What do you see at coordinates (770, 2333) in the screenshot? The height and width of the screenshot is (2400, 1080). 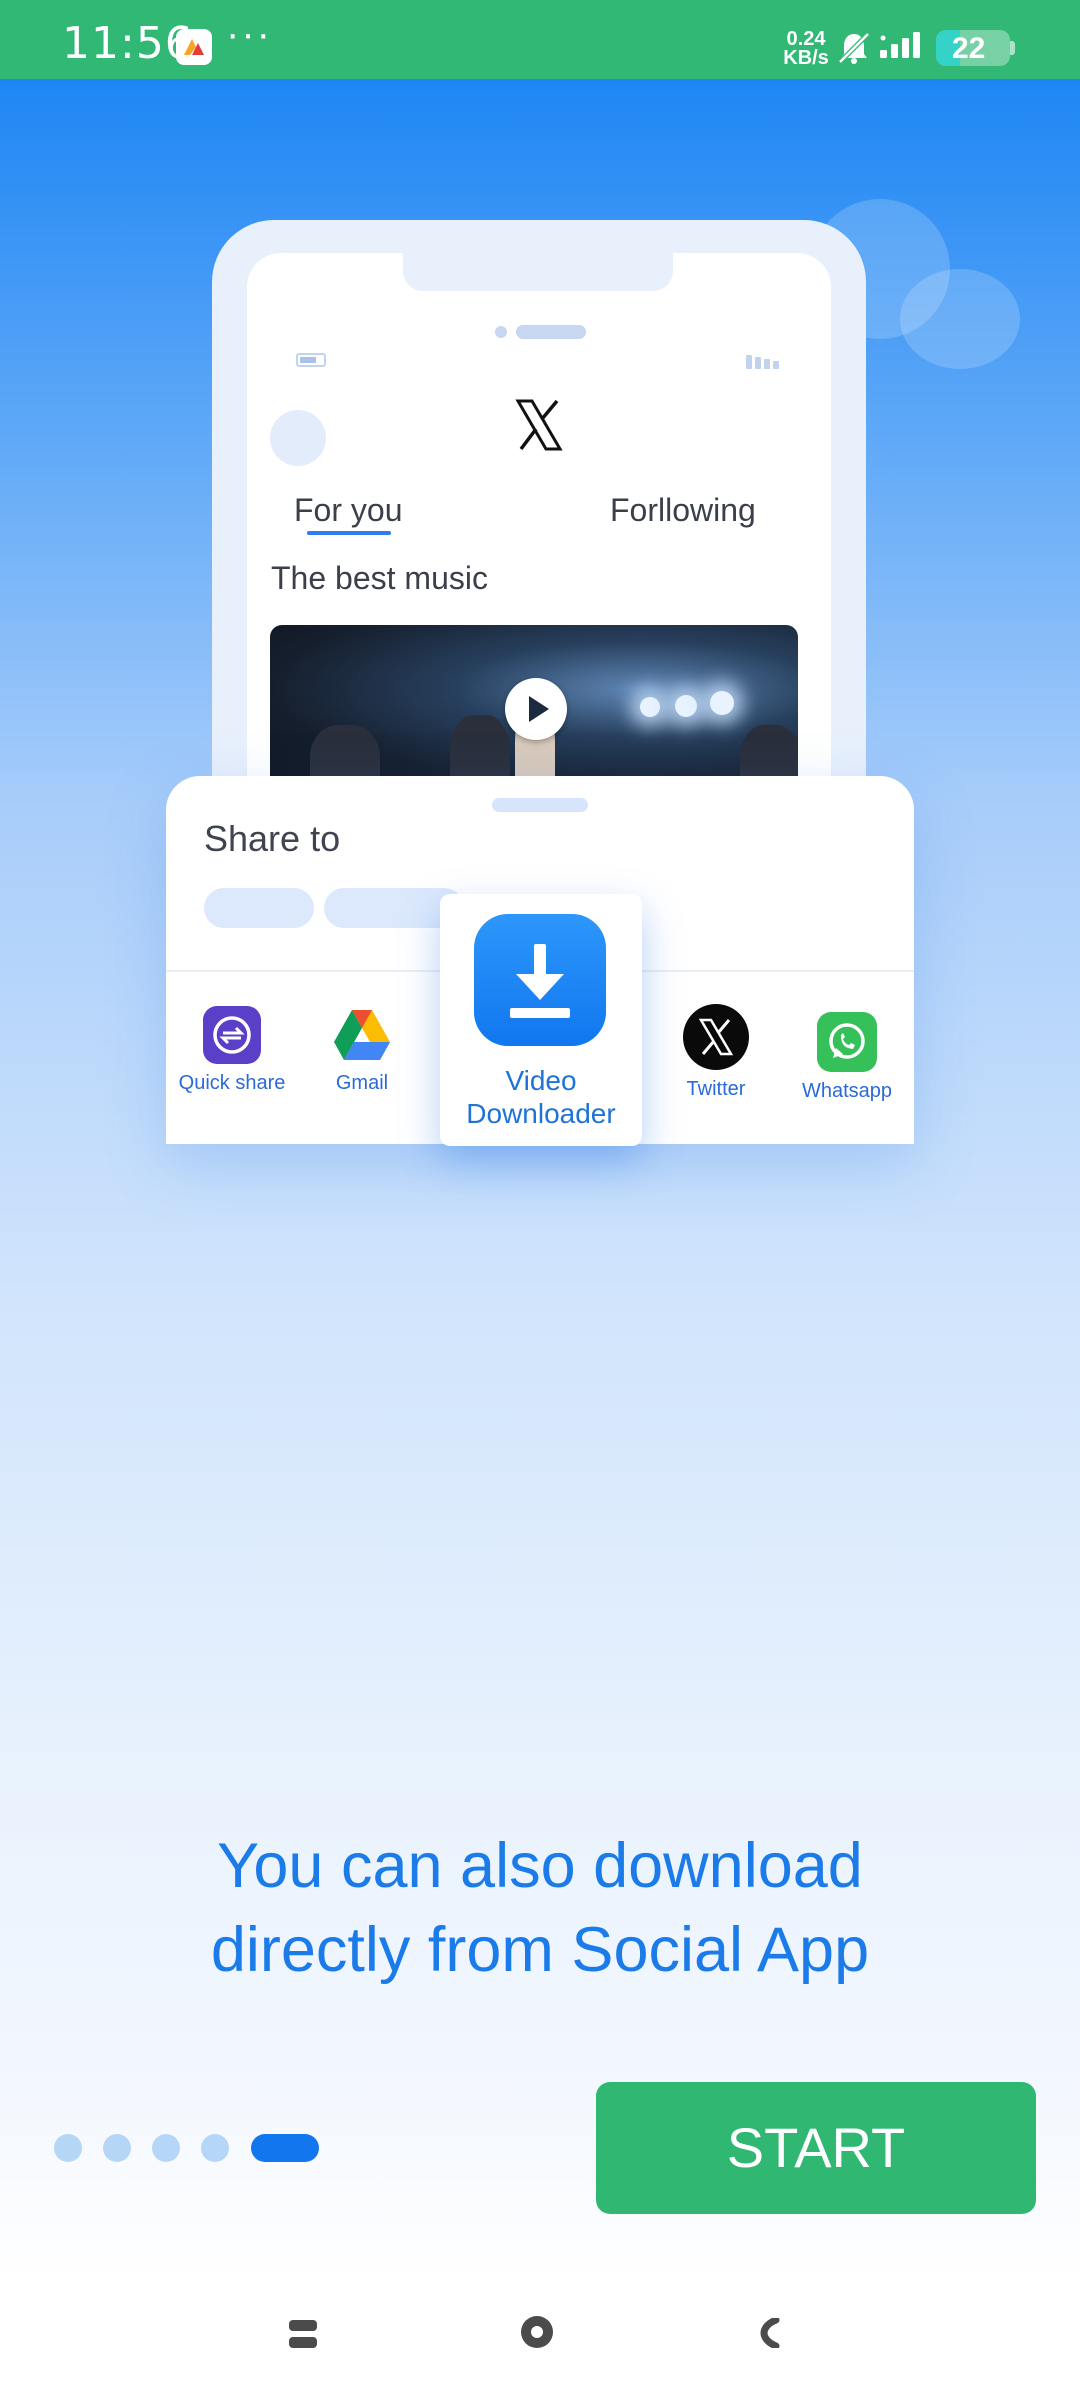 I see `back-icon` at bounding box center [770, 2333].